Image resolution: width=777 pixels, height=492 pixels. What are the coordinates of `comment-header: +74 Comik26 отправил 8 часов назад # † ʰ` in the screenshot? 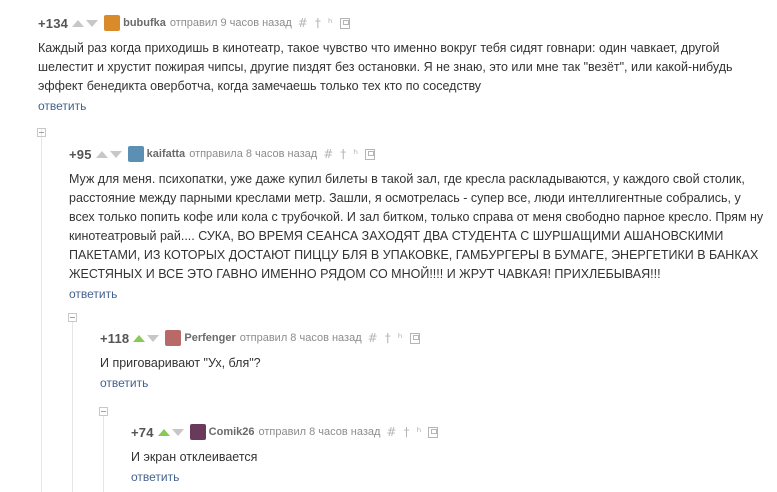 It's located at (446, 432).